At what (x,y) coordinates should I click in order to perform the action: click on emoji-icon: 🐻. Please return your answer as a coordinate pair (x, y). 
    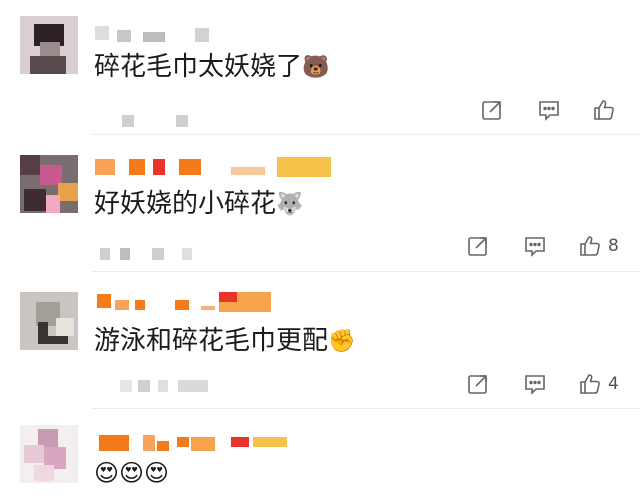
    Looking at the image, I should click on (316, 67).